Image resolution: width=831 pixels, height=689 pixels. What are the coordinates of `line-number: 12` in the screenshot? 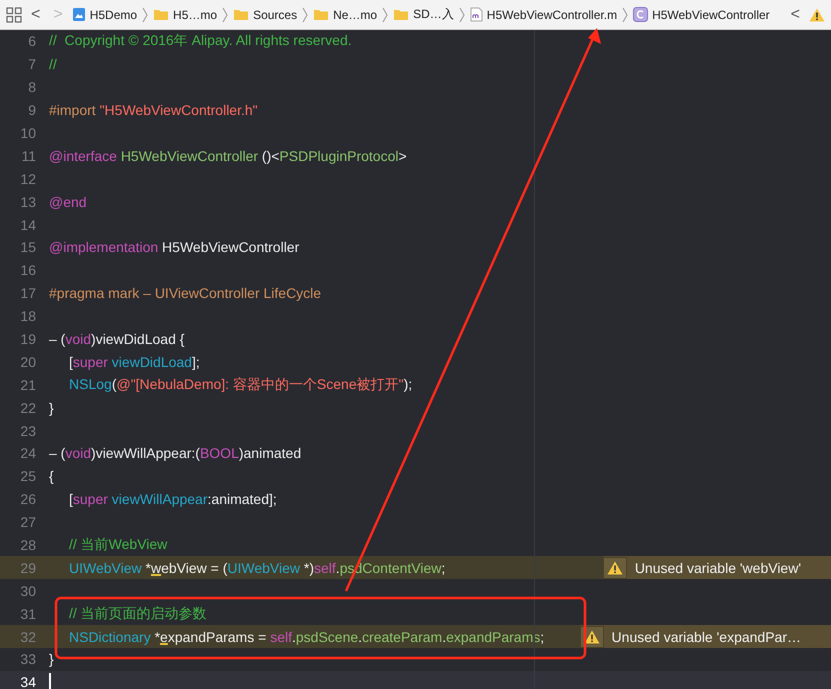 It's located at (27, 178).